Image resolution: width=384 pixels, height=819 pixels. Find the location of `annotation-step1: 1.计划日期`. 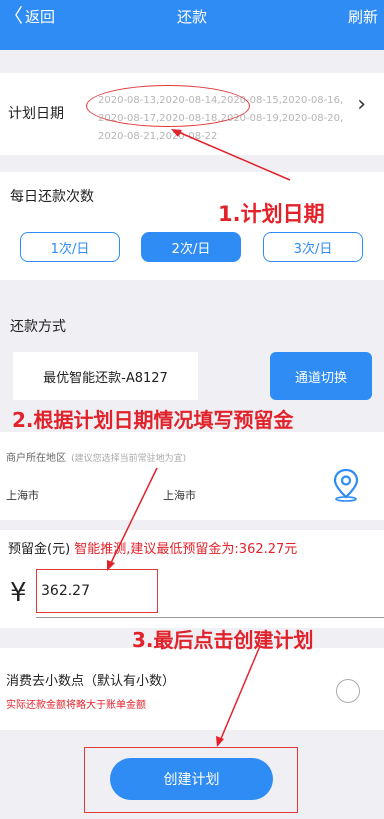

annotation-step1: 1.计划日期 is located at coordinates (271, 214).